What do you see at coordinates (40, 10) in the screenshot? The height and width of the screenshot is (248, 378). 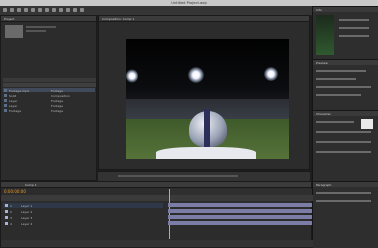 I see `pan-behind-tool-icon` at bounding box center [40, 10].